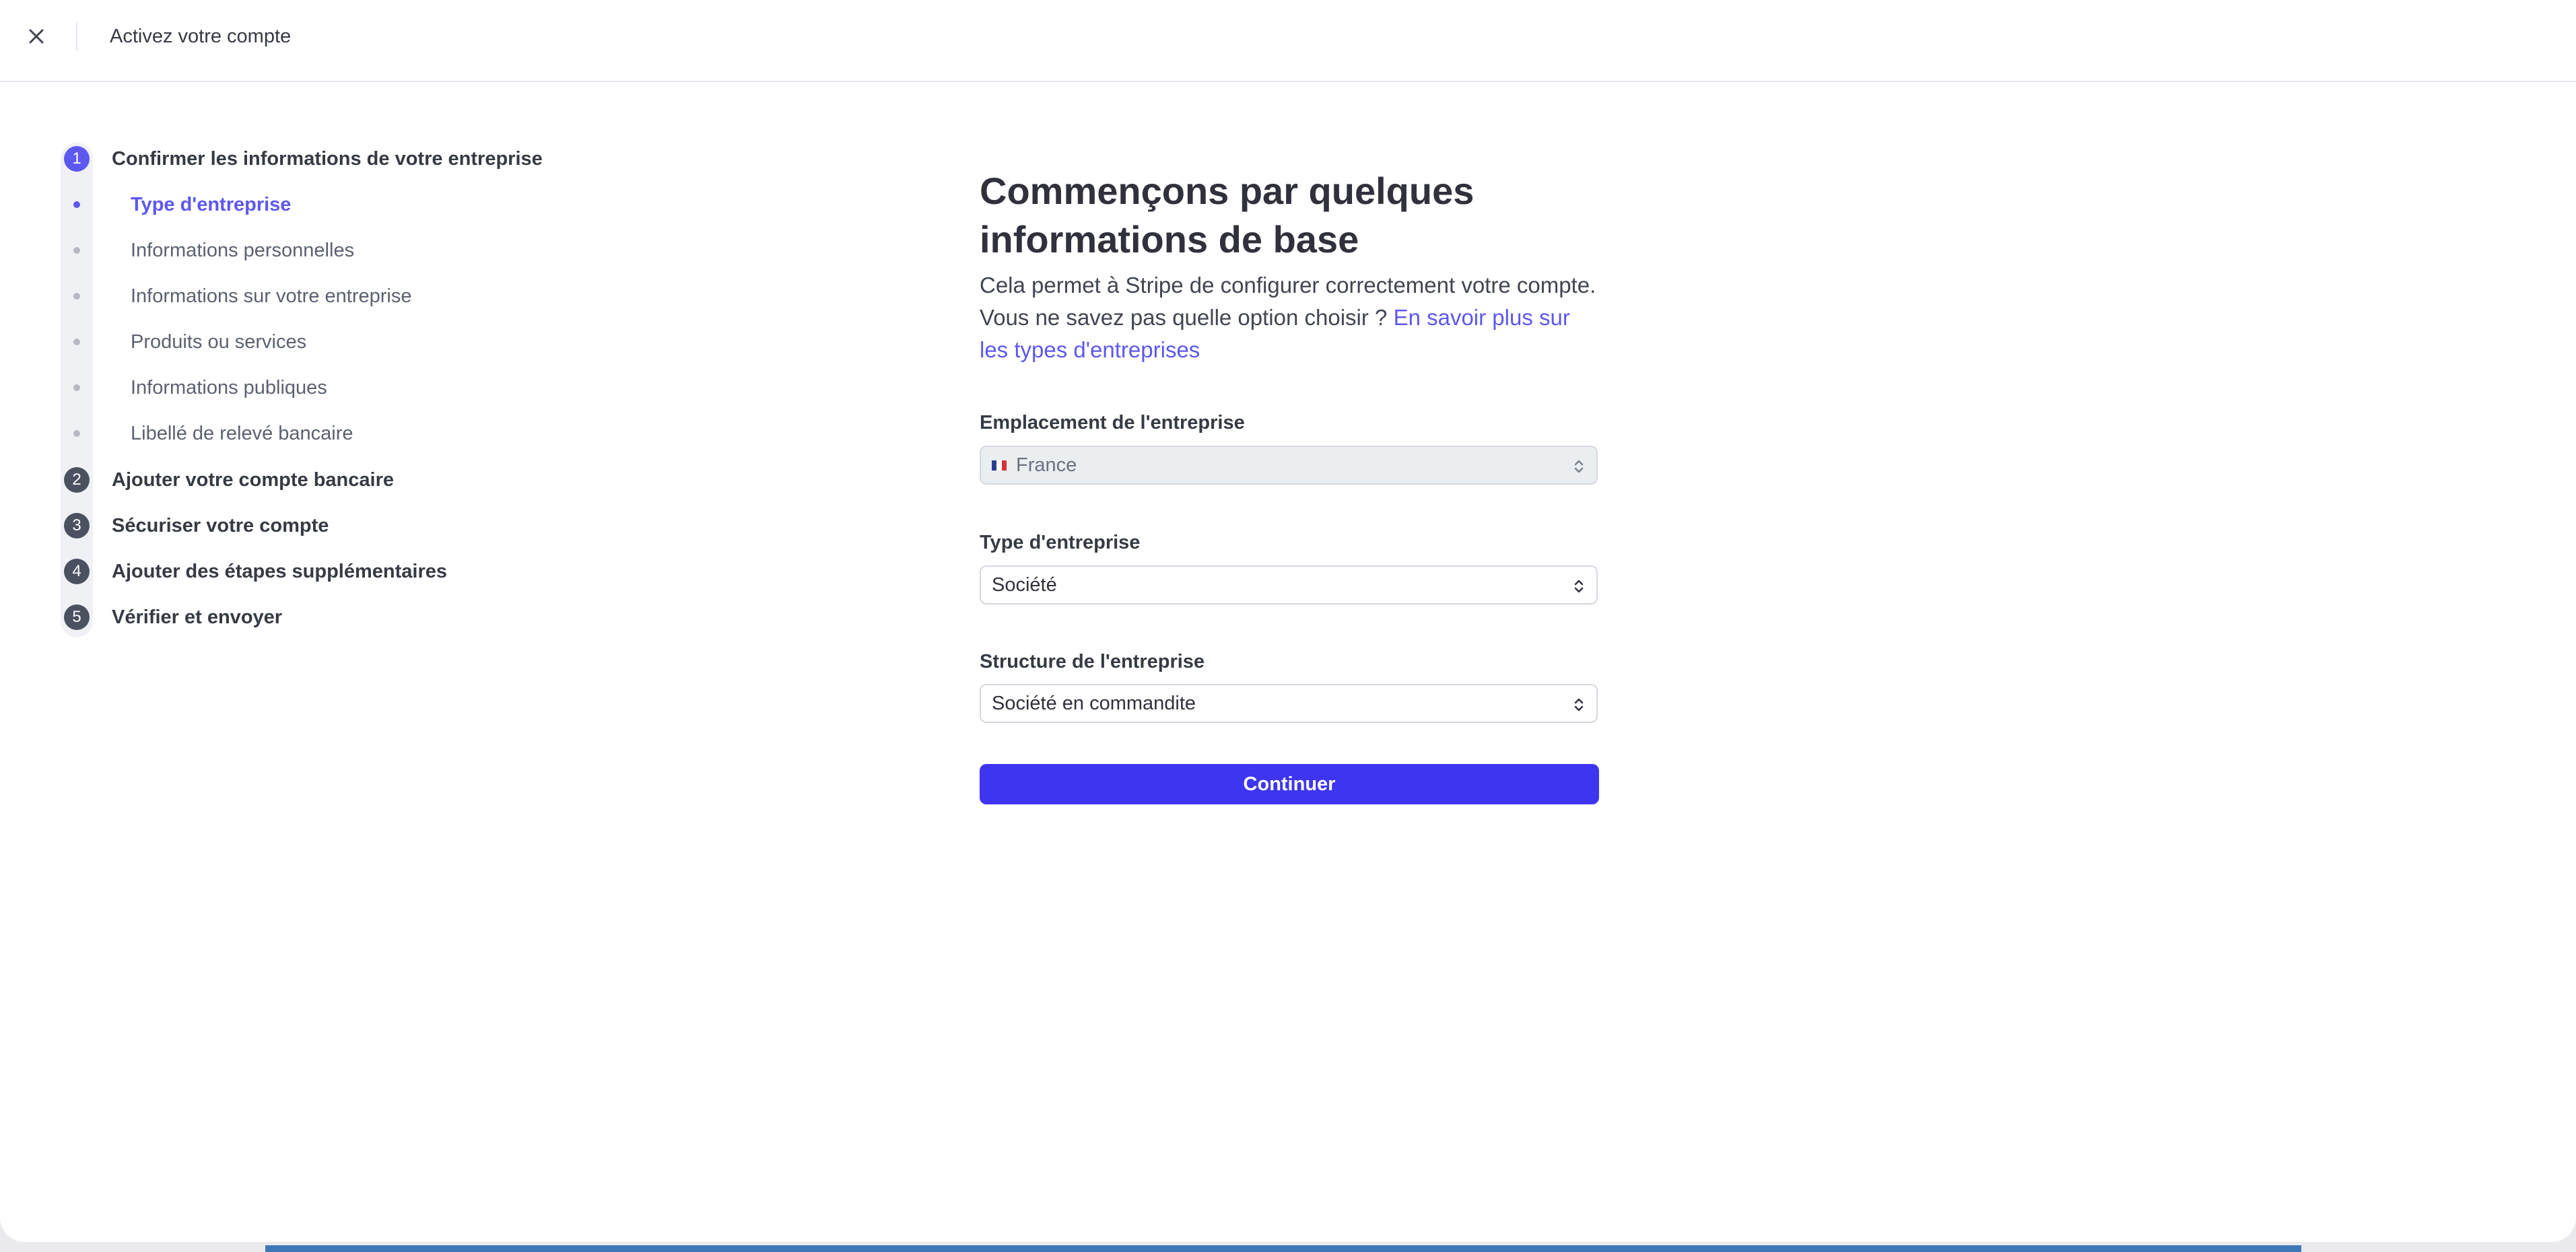 The image size is (2576, 1252). I want to click on step-number-badge: 4, so click(77, 571).